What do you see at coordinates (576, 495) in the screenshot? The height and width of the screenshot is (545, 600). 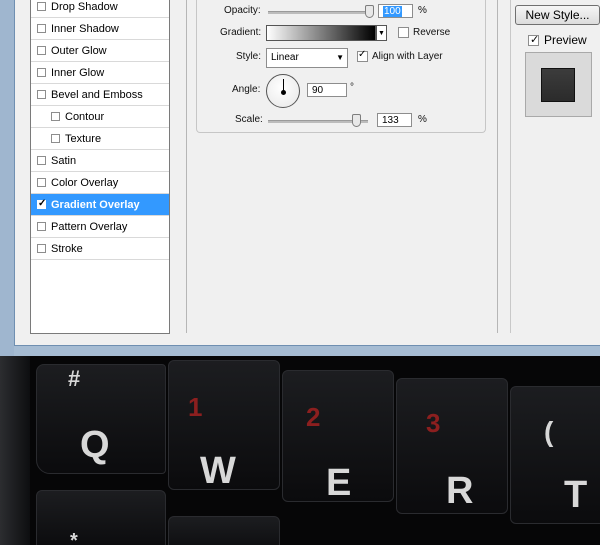 I see `key-t-letter: T` at bounding box center [576, 495].